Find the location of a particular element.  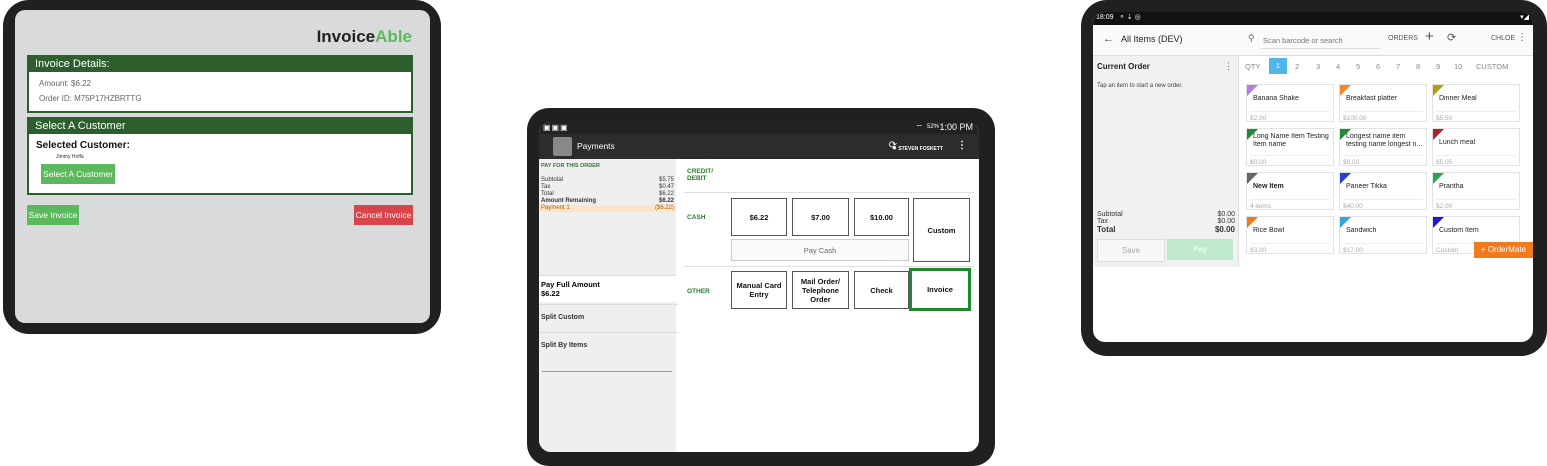

qty-option-10: 10 is located at coordinates (1458, 66).